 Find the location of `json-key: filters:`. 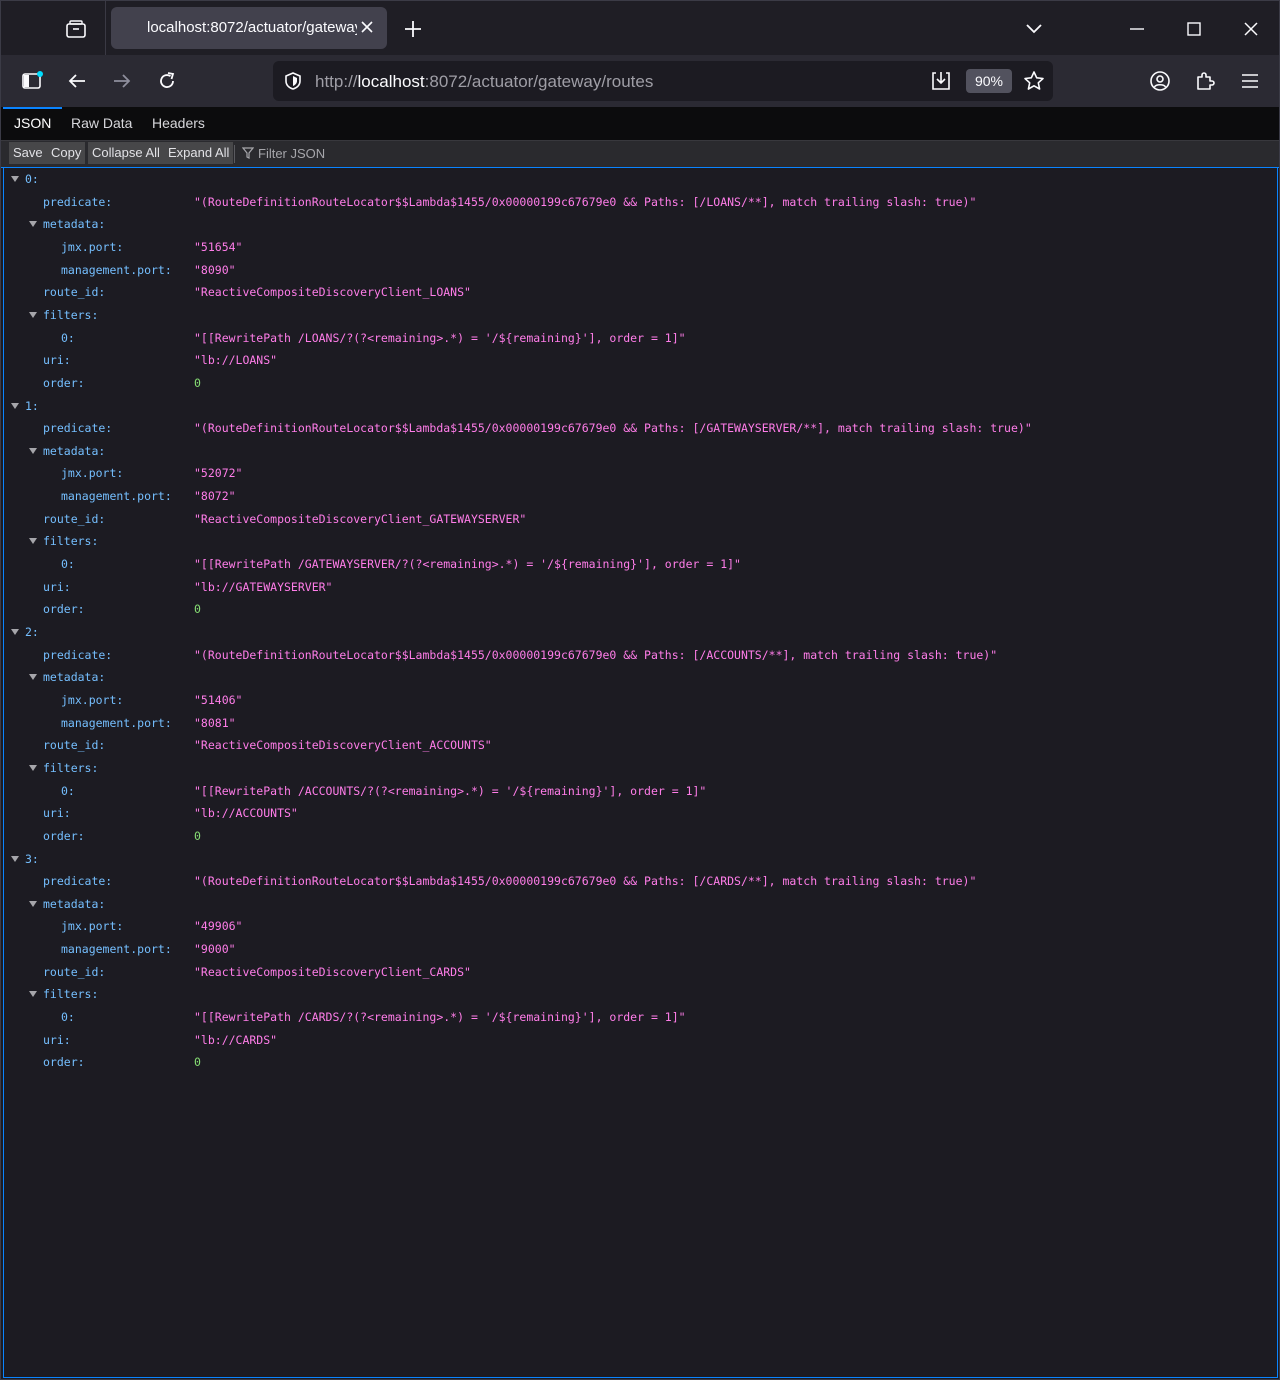

json-key: filters: is located at coordinates (71, 767).